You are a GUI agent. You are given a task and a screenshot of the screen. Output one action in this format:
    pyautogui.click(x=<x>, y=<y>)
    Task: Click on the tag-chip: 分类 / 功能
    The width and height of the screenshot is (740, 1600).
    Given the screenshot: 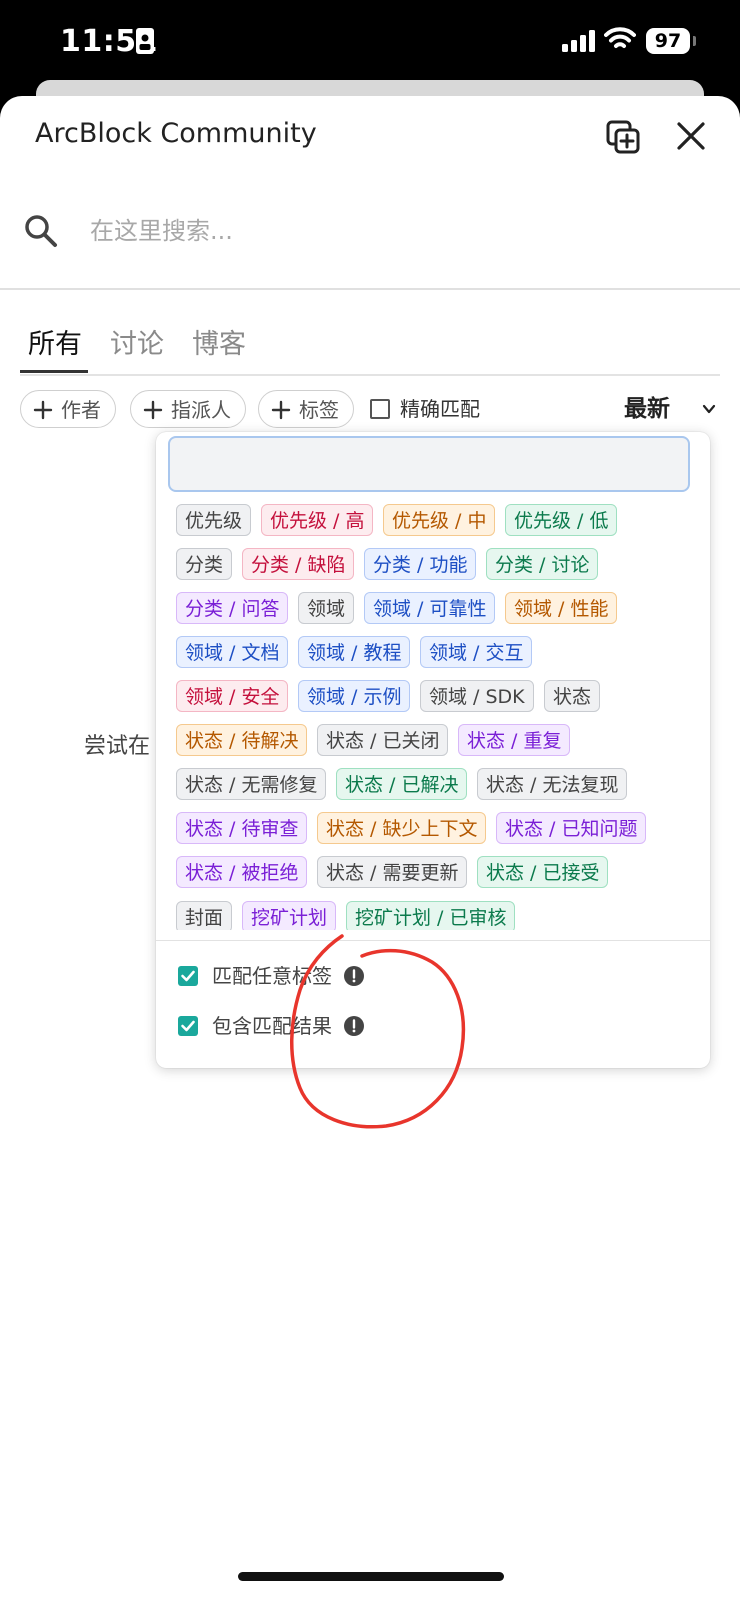 What is the action you would take?
    pyautogui.click(x=420, y=564)
    